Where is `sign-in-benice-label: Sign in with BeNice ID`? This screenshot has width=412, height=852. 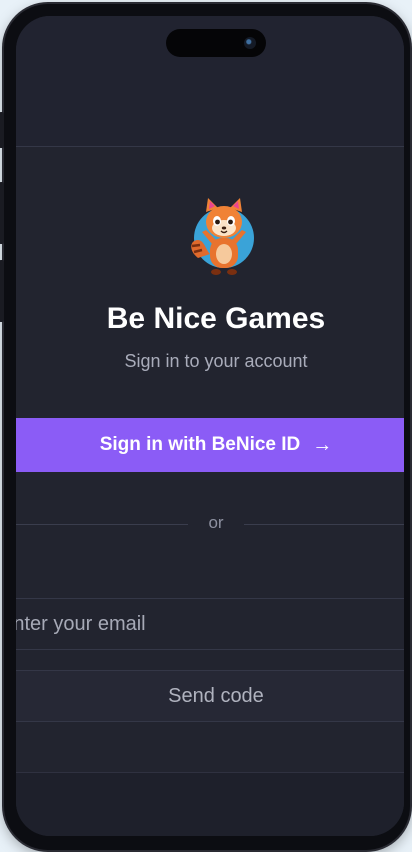 sign-in-benice-label: Sign in with BeNice ID is located at coordinates (200, 444).